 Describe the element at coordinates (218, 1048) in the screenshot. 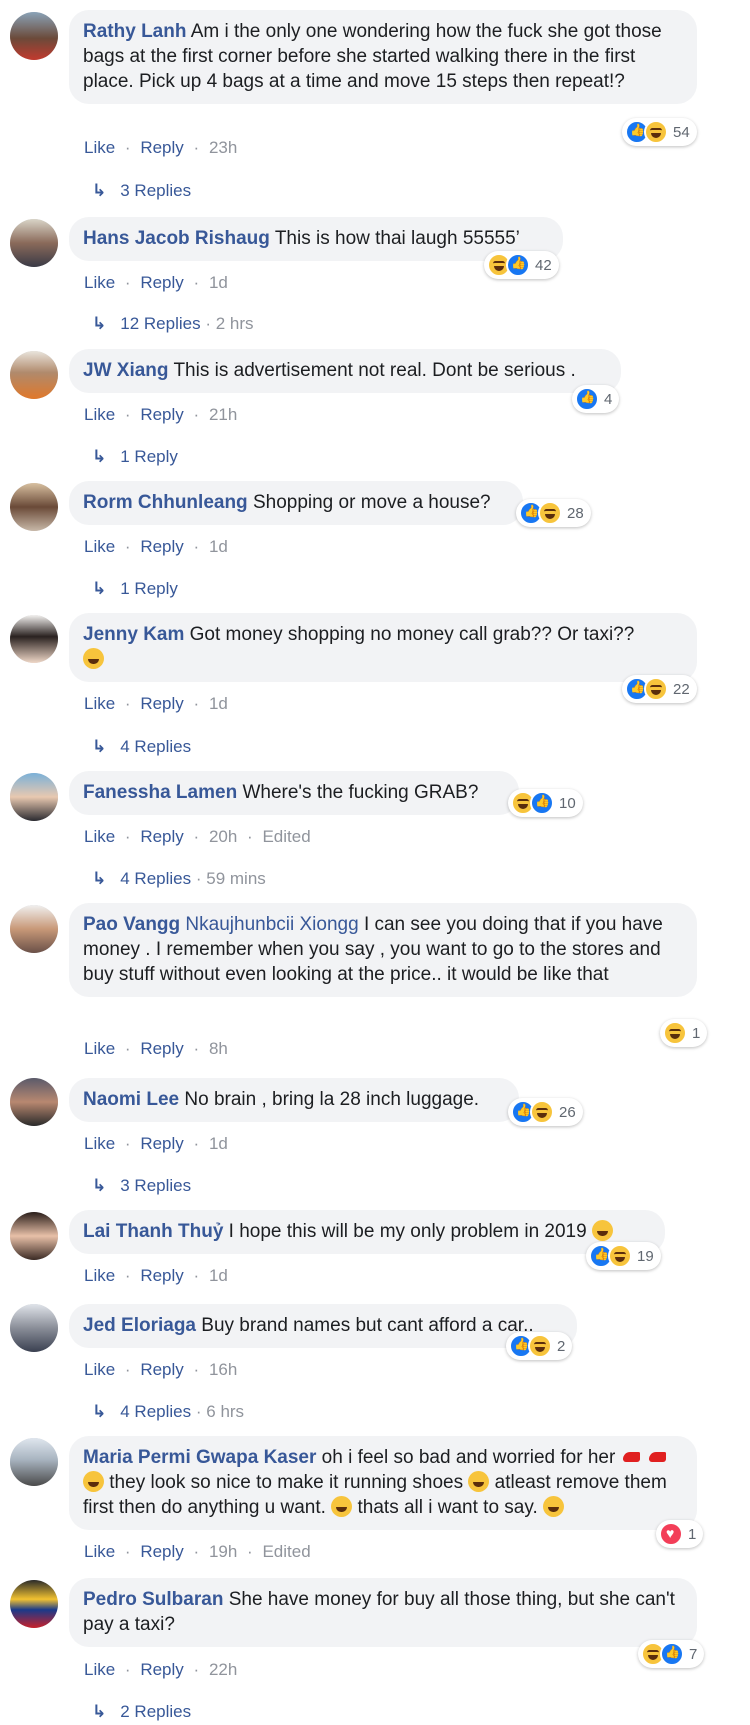

I see `comment-timestamp: 8h` at that location.